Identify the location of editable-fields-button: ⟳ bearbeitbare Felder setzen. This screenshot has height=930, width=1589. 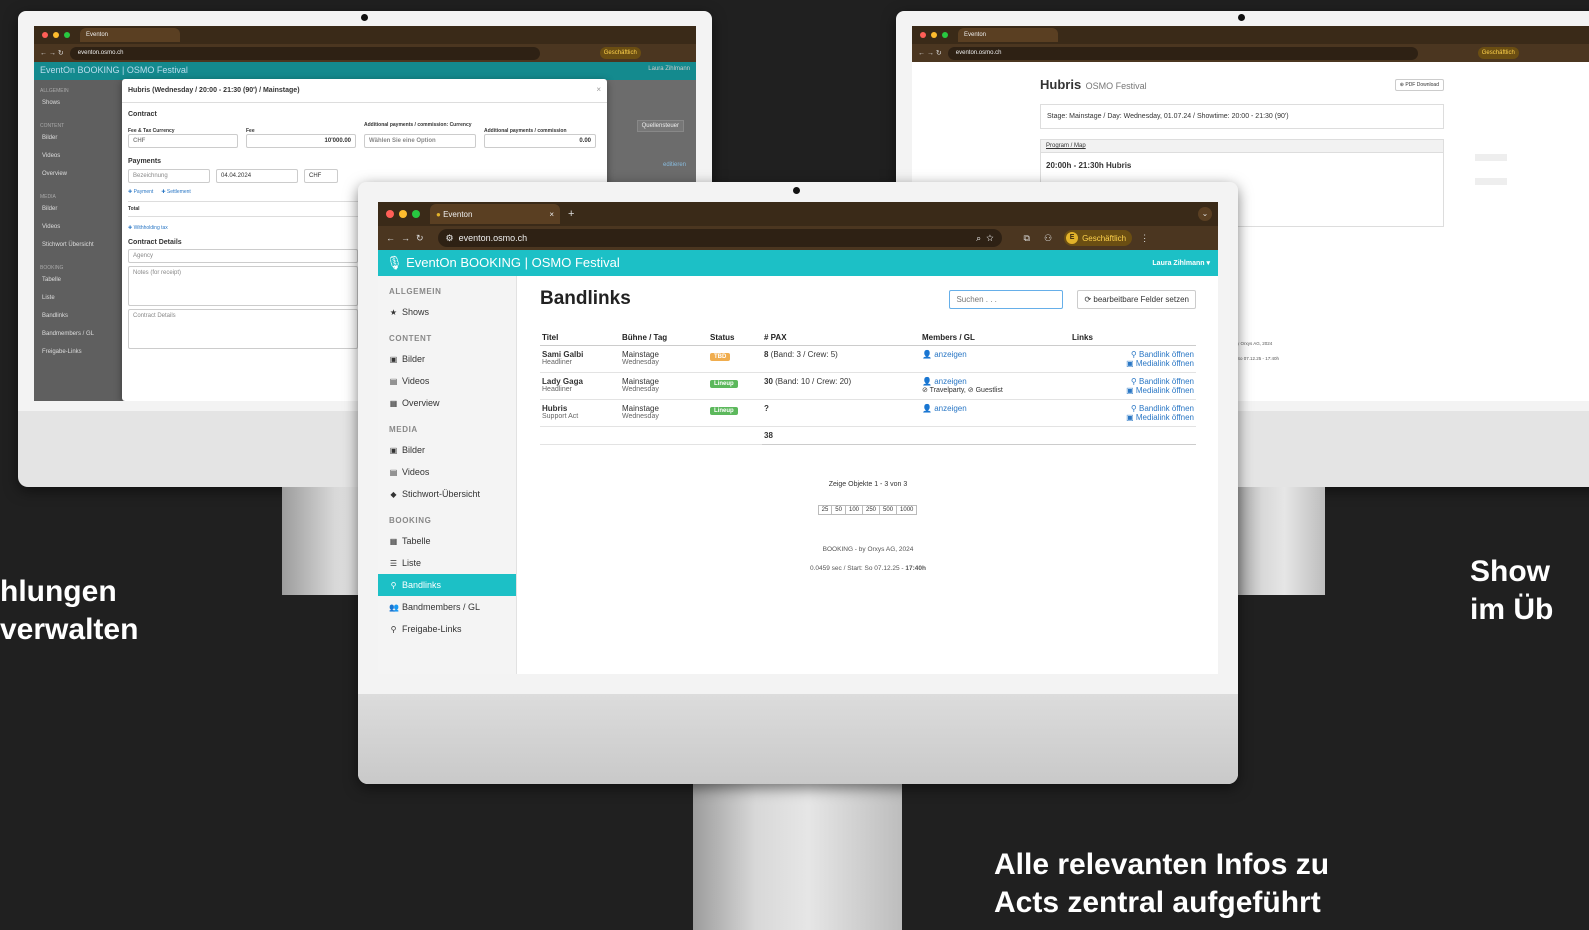
(1136, 299).